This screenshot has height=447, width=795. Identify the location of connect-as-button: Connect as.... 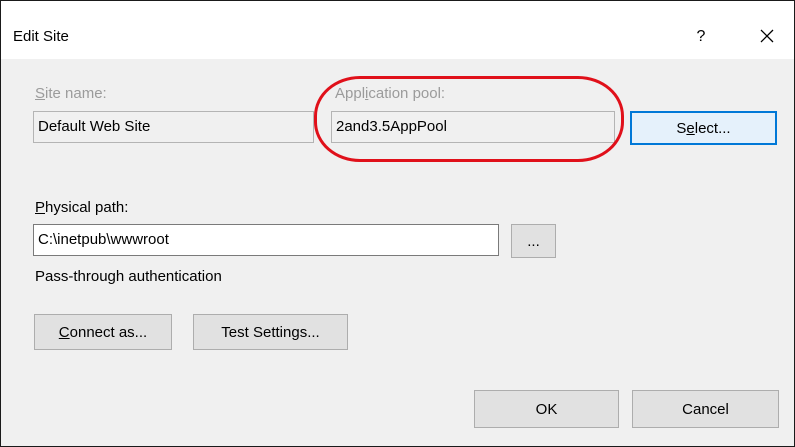
(103, 332).